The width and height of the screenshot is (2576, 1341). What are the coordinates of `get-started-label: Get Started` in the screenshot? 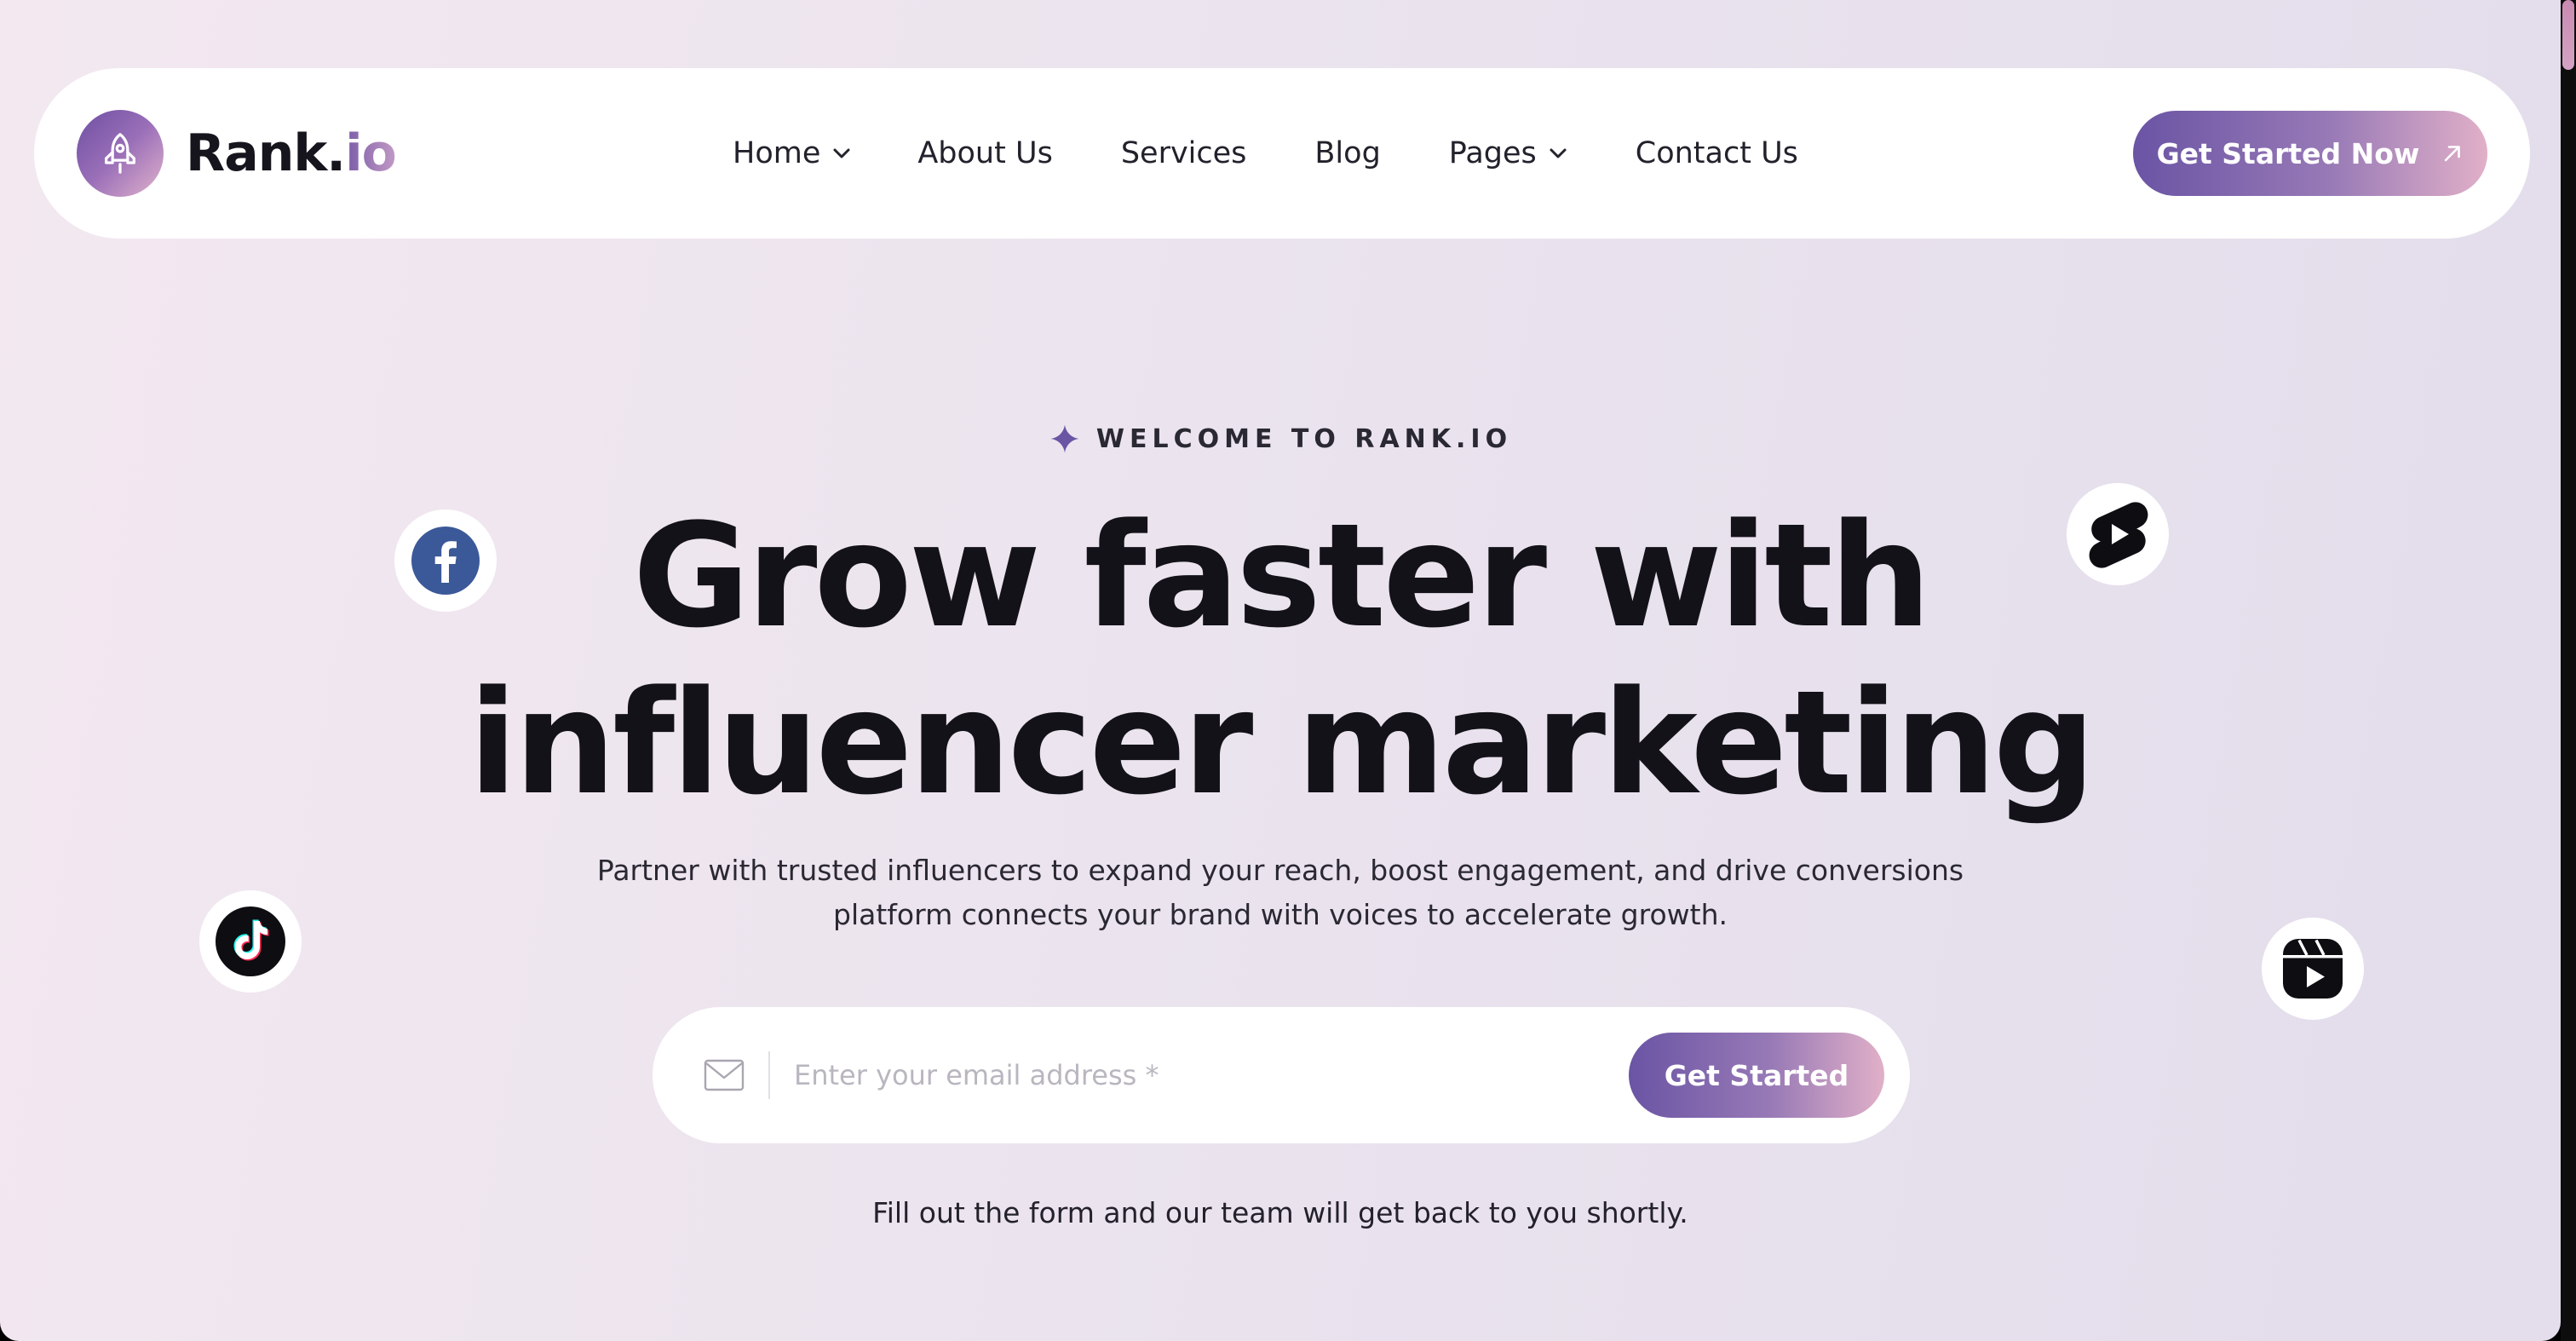 It's located at (1757, 1075).